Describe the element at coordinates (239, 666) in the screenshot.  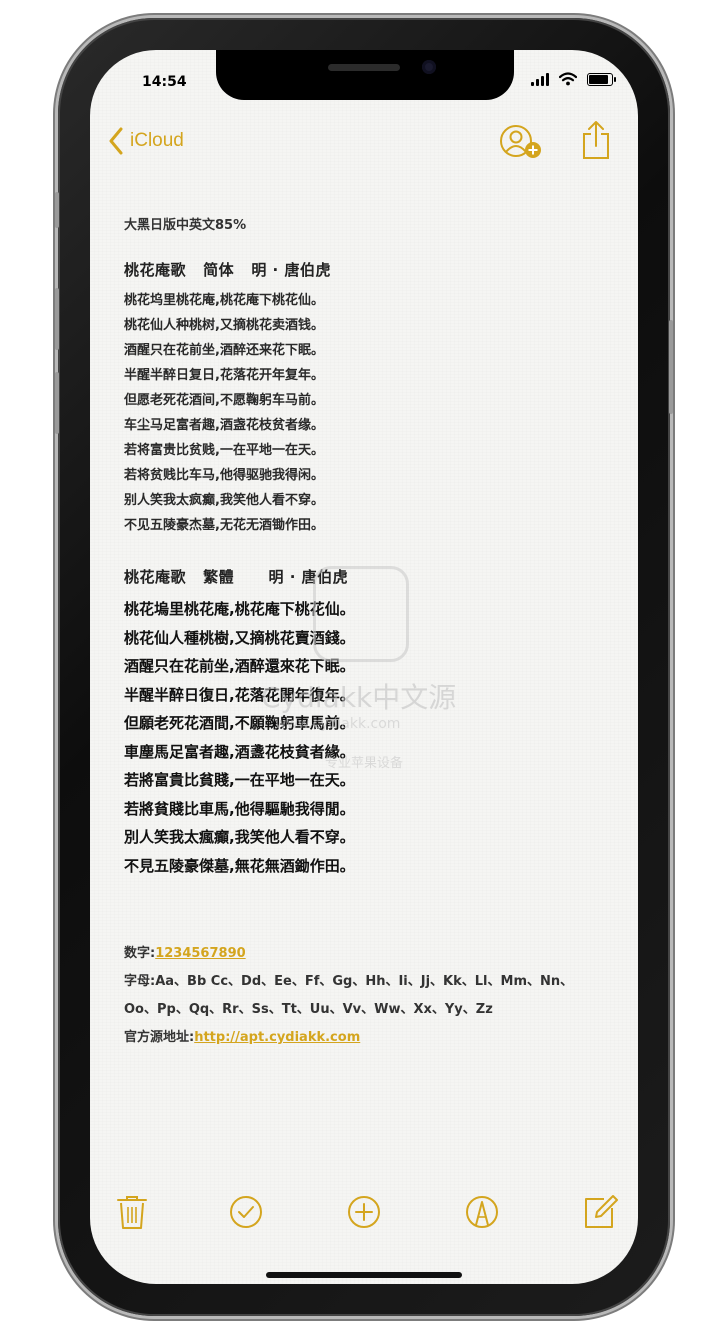
I see `poem-line: 酒醒只在花前坐,酒醉還來花下眠。` at that location.